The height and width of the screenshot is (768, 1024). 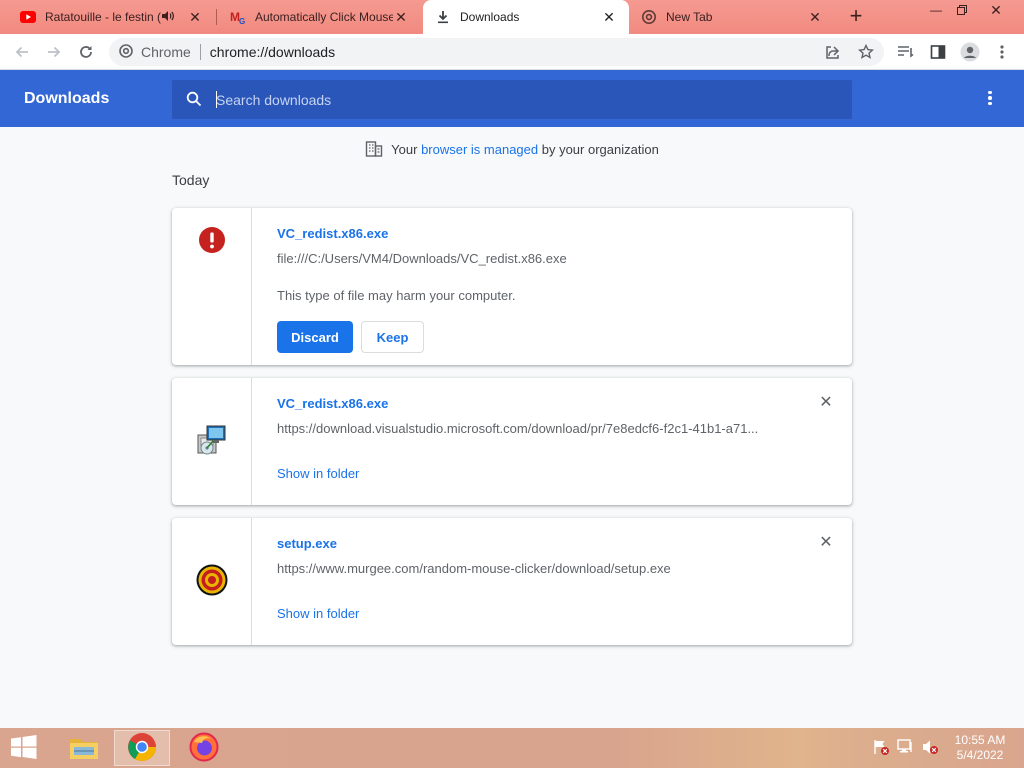 I want to click on discard-button: Discard, so click(x=315, y=337).